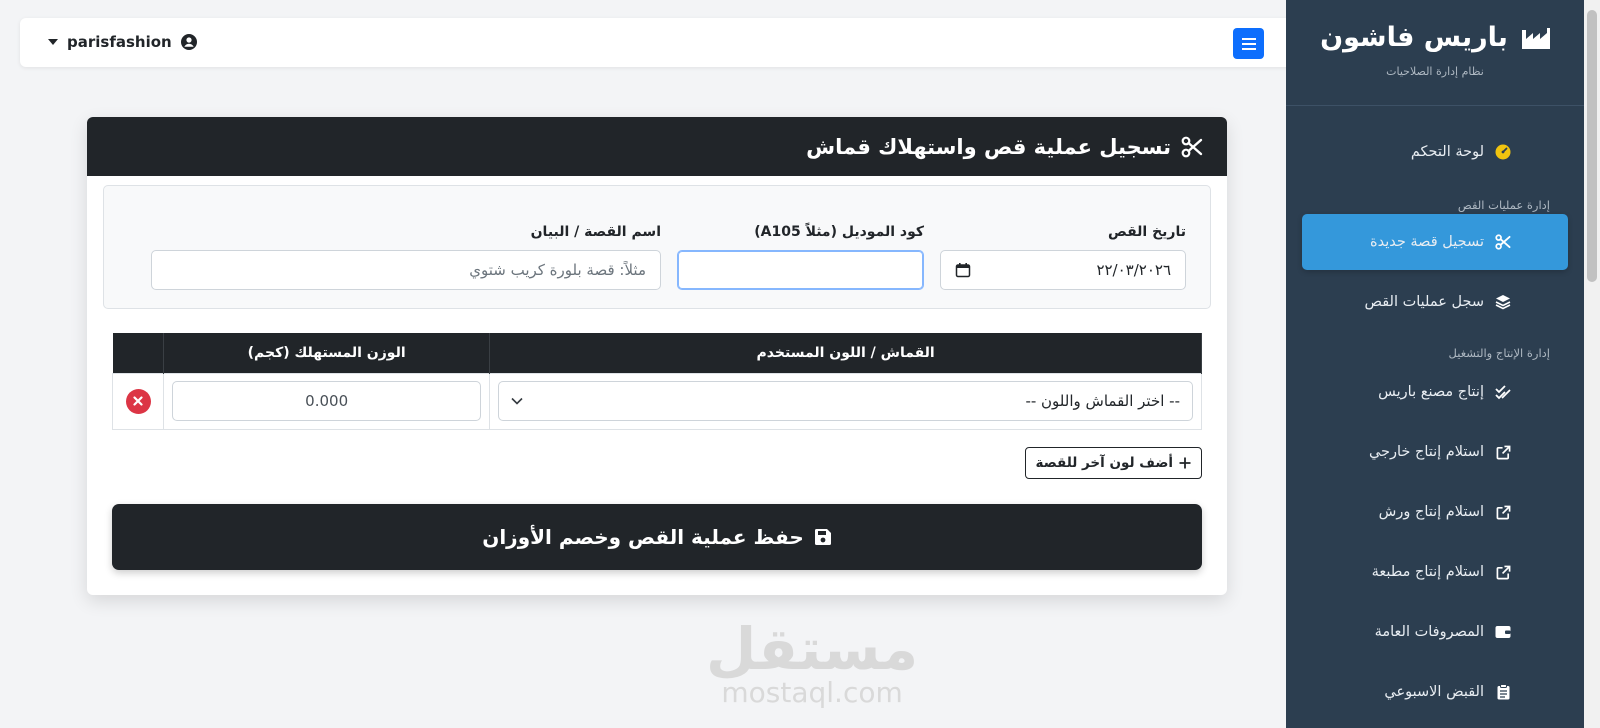 The height and width of the screenshot is (728, 1600). Describe the element at coordinates (1503, 692) in the screenshot. I see `clipboard-icon` at that location.